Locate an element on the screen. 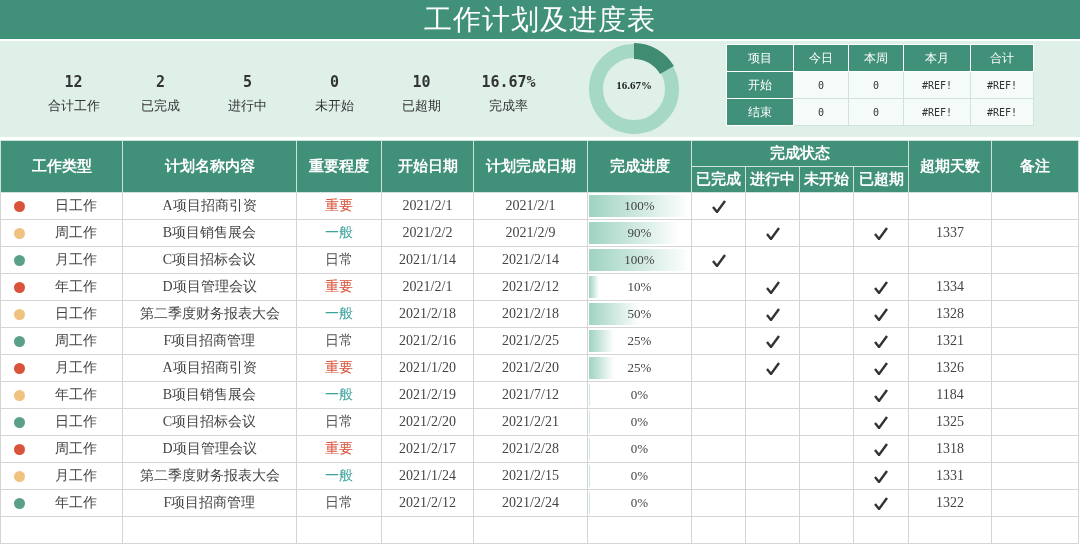 The image size is (1080, 544). mini-cell: #REF! is located at coordinates (937, 112).